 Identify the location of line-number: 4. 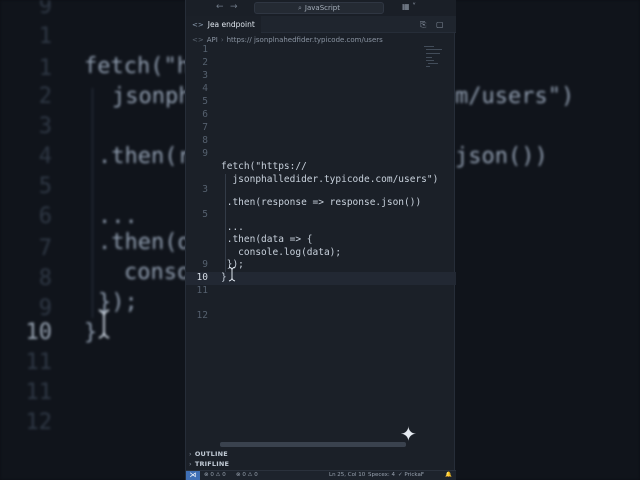
(205, 88).